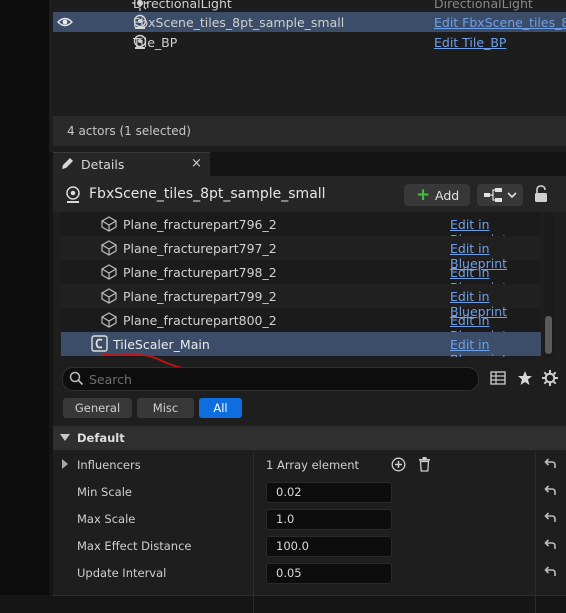 This screenshot has height=613, width=566. I want to click on component-name: Plane_fracturepart797_2, so click(200, 248).